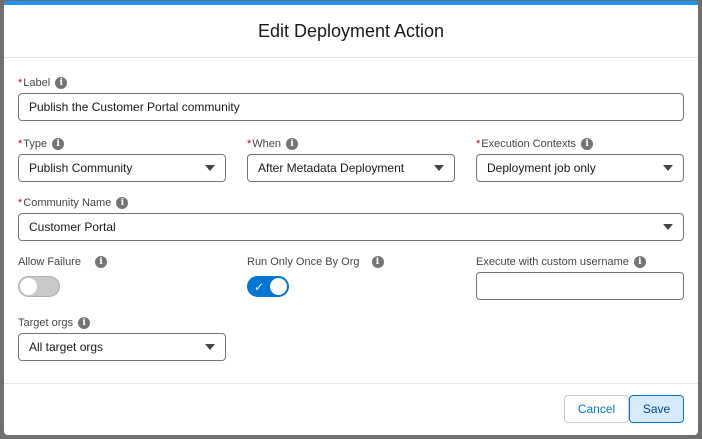 This screenshot has width=702, height=439. I want to click on cancel-button: Cancel, so click(596, 409).